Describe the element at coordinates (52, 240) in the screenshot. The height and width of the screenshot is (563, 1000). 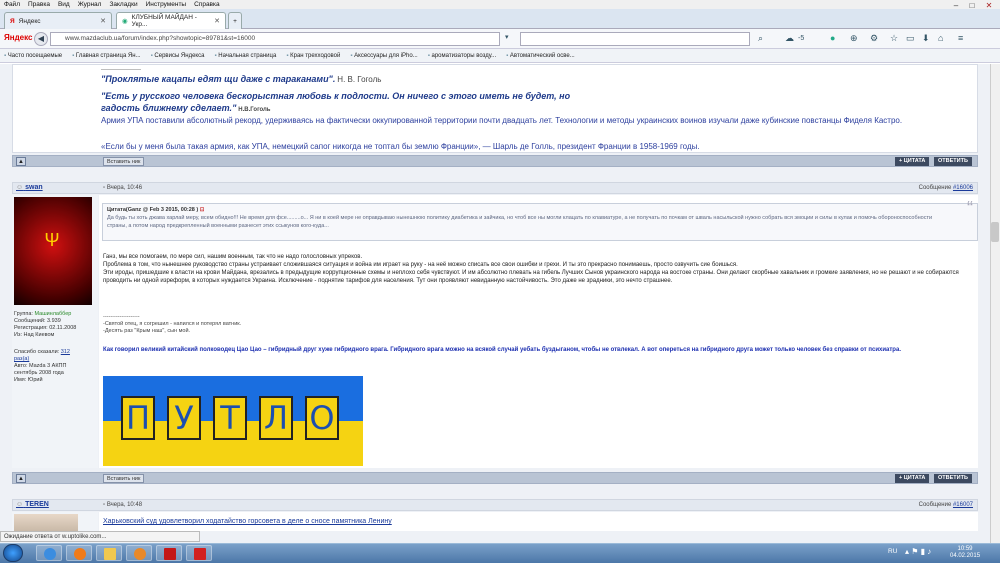
I see `trident-icon: Ψ` at that location.